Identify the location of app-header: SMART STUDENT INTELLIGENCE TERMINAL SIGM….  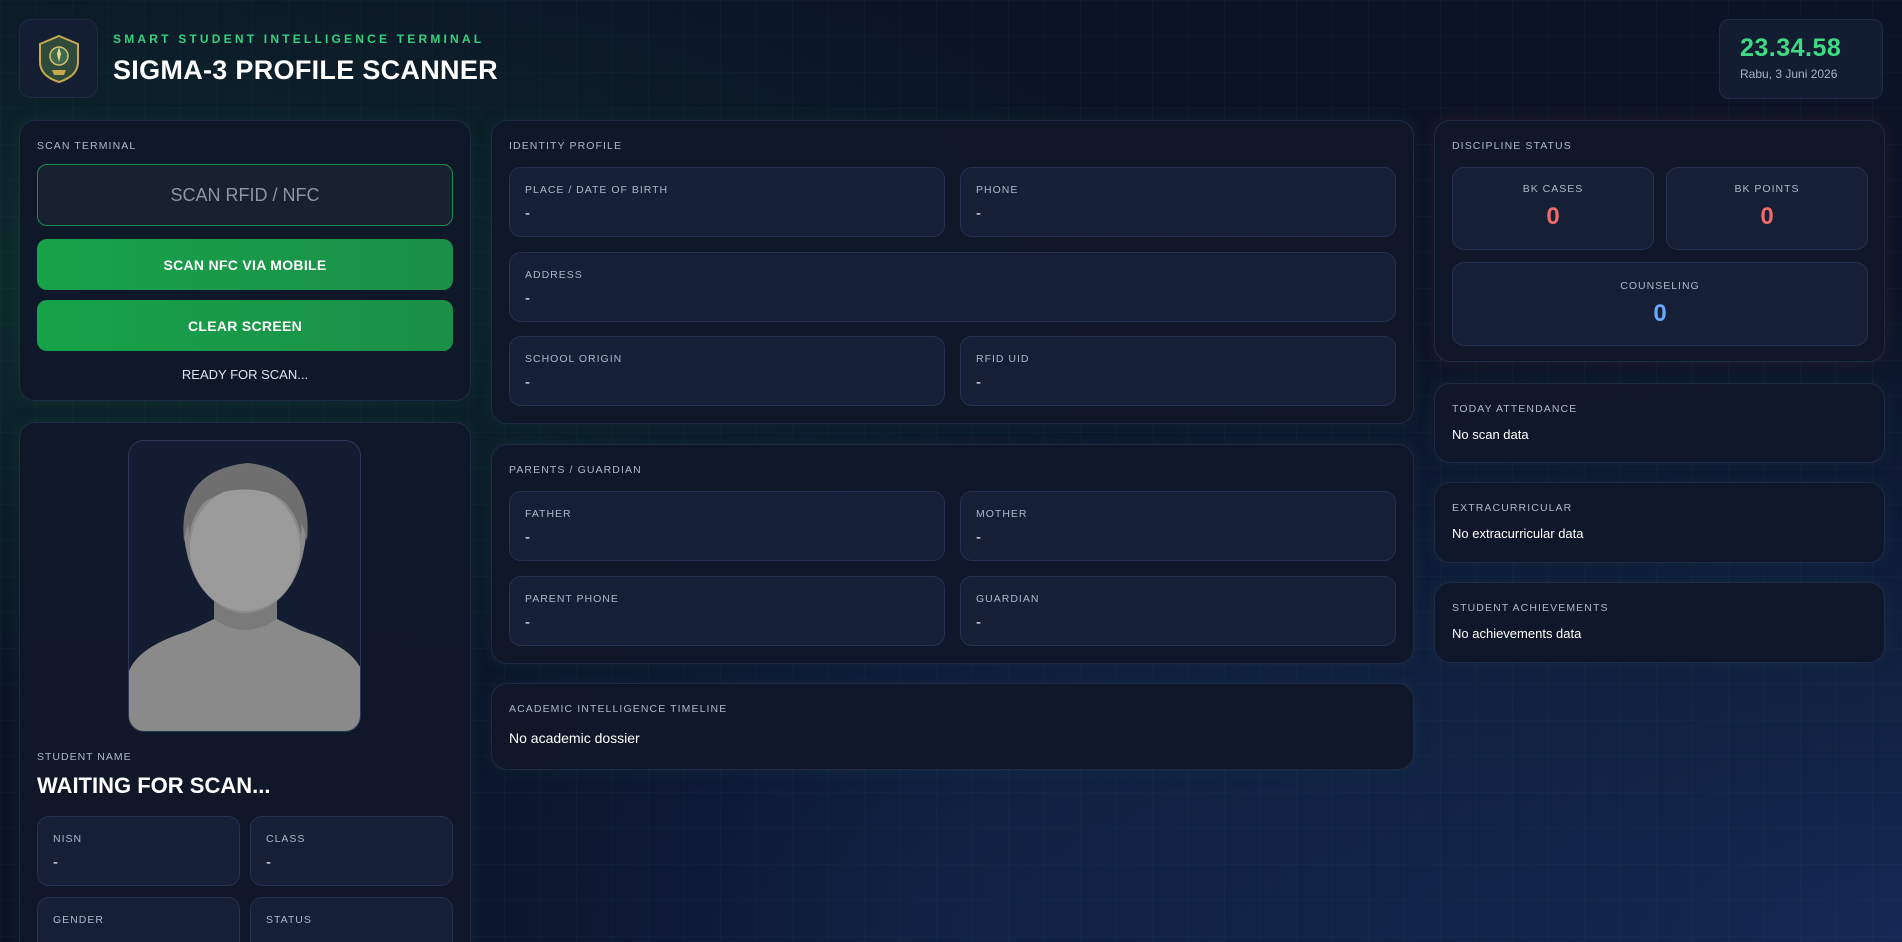
(951, 59).